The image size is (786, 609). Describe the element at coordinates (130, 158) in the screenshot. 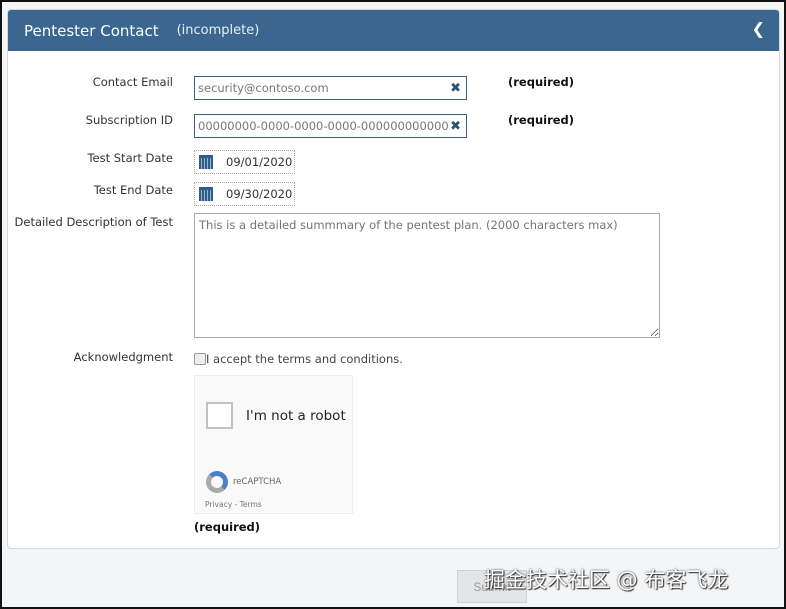

I see `start-date-label: Test Start Date` at that location.